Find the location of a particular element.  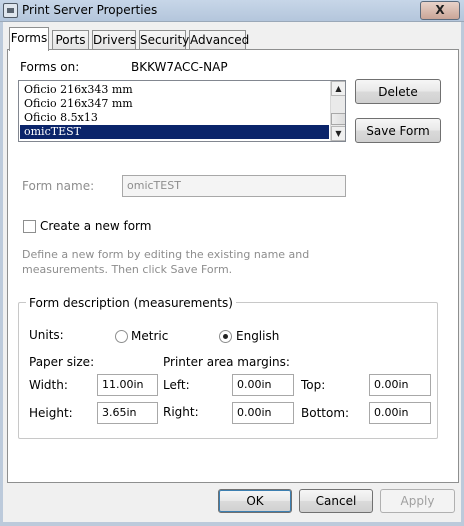

cancel-button: Cancel is located at coordinates (336, 501).